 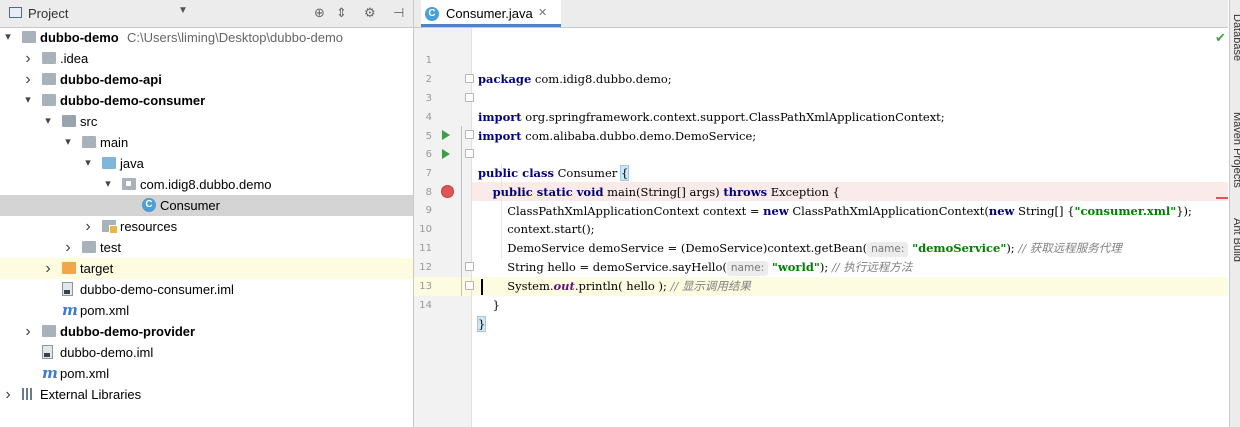 What do you see at coordinates (206, 331) in the screenshot?
I see `tree-item: › dubbo-demo-provider` at bounding box center [206, 331].